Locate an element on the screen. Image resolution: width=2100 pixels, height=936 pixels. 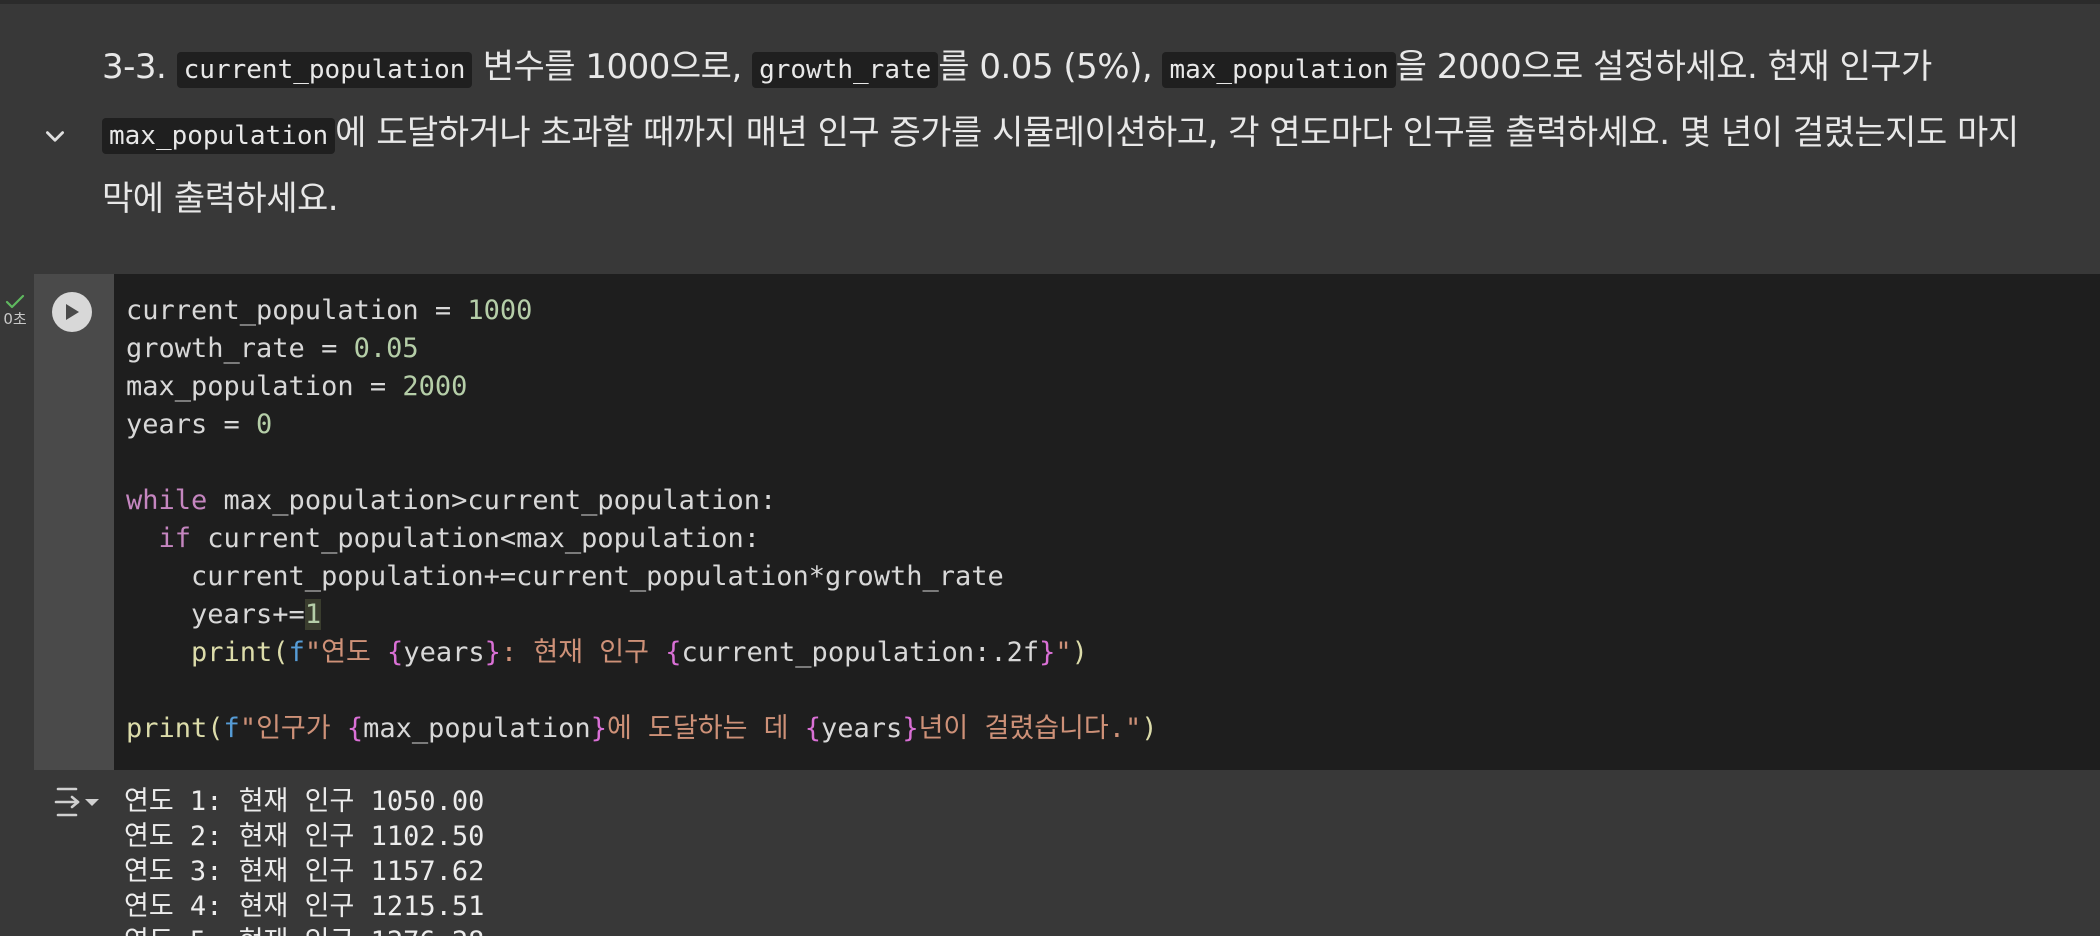
code-token: current_population = is located at coordinates (297, 310).